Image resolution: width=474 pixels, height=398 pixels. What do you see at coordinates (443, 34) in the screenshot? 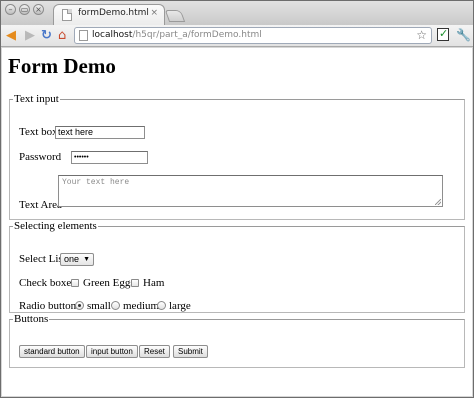
I see `extension-check-icon` at bounding box center [443, 34].